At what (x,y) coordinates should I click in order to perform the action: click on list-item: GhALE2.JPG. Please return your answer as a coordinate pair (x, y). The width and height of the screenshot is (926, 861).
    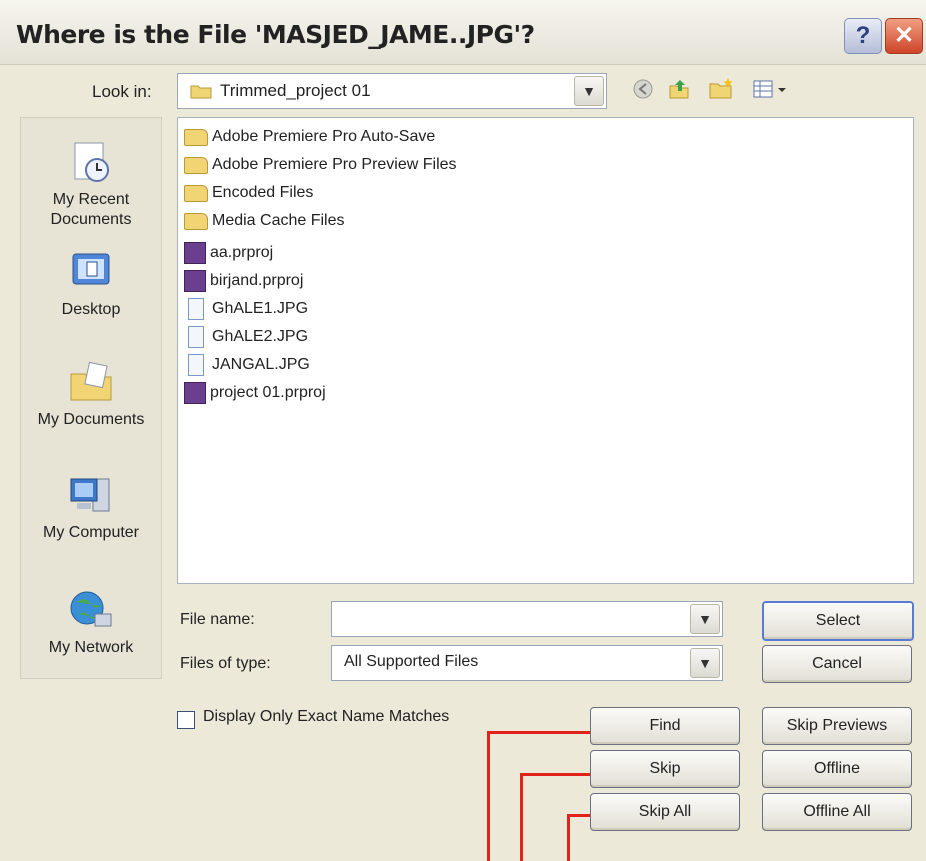
    Looking at the image, I should click on (246, 340).